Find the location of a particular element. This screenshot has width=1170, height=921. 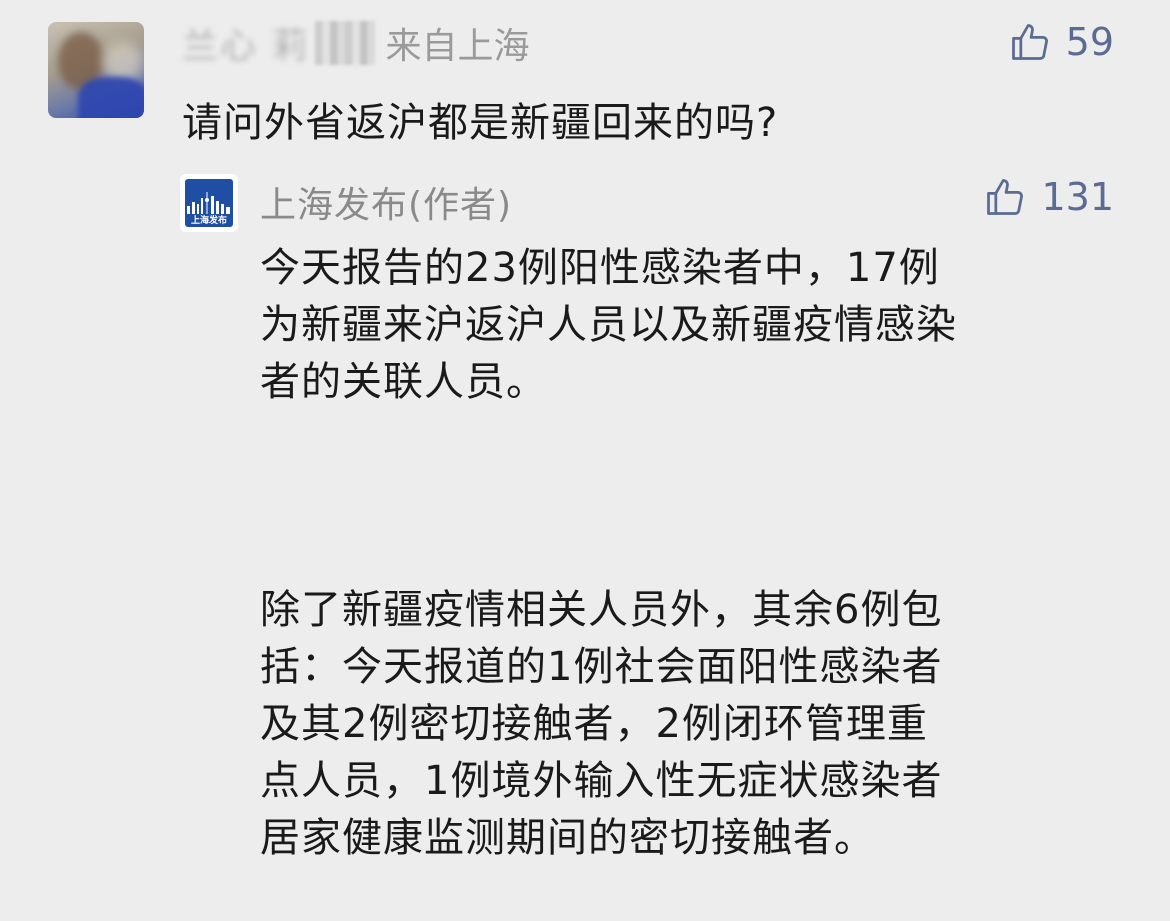

commenter-location: 来自上海 is located at coordinates (457, 46).